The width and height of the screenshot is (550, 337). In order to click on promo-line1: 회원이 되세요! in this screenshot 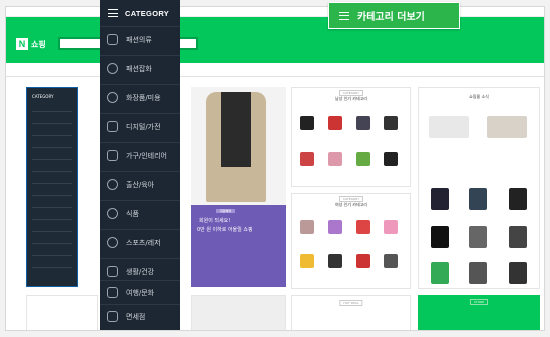, I will do `click(215, 221)`.